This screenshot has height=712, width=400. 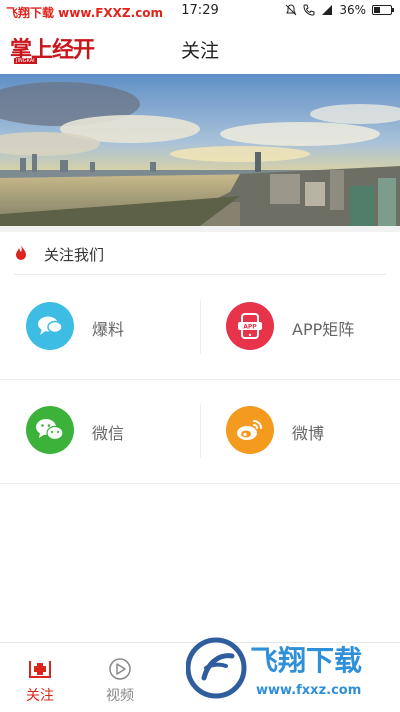 What do you see at coordinates (306, 660) in the screenshot?
I see `watermark-brand: 飞翔下载` at bounding box center [306, 660].